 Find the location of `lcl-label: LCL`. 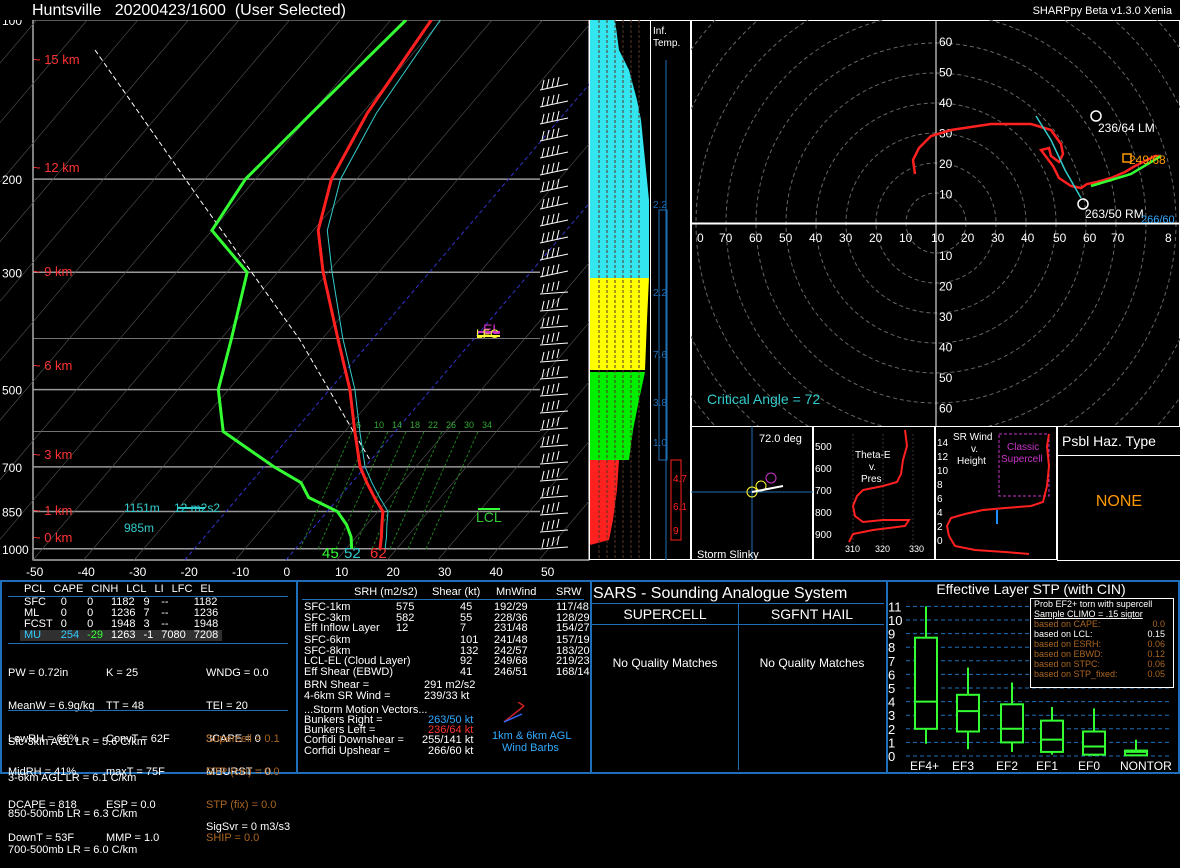

lcl-label: LCL is located at coordinates (489, 517).